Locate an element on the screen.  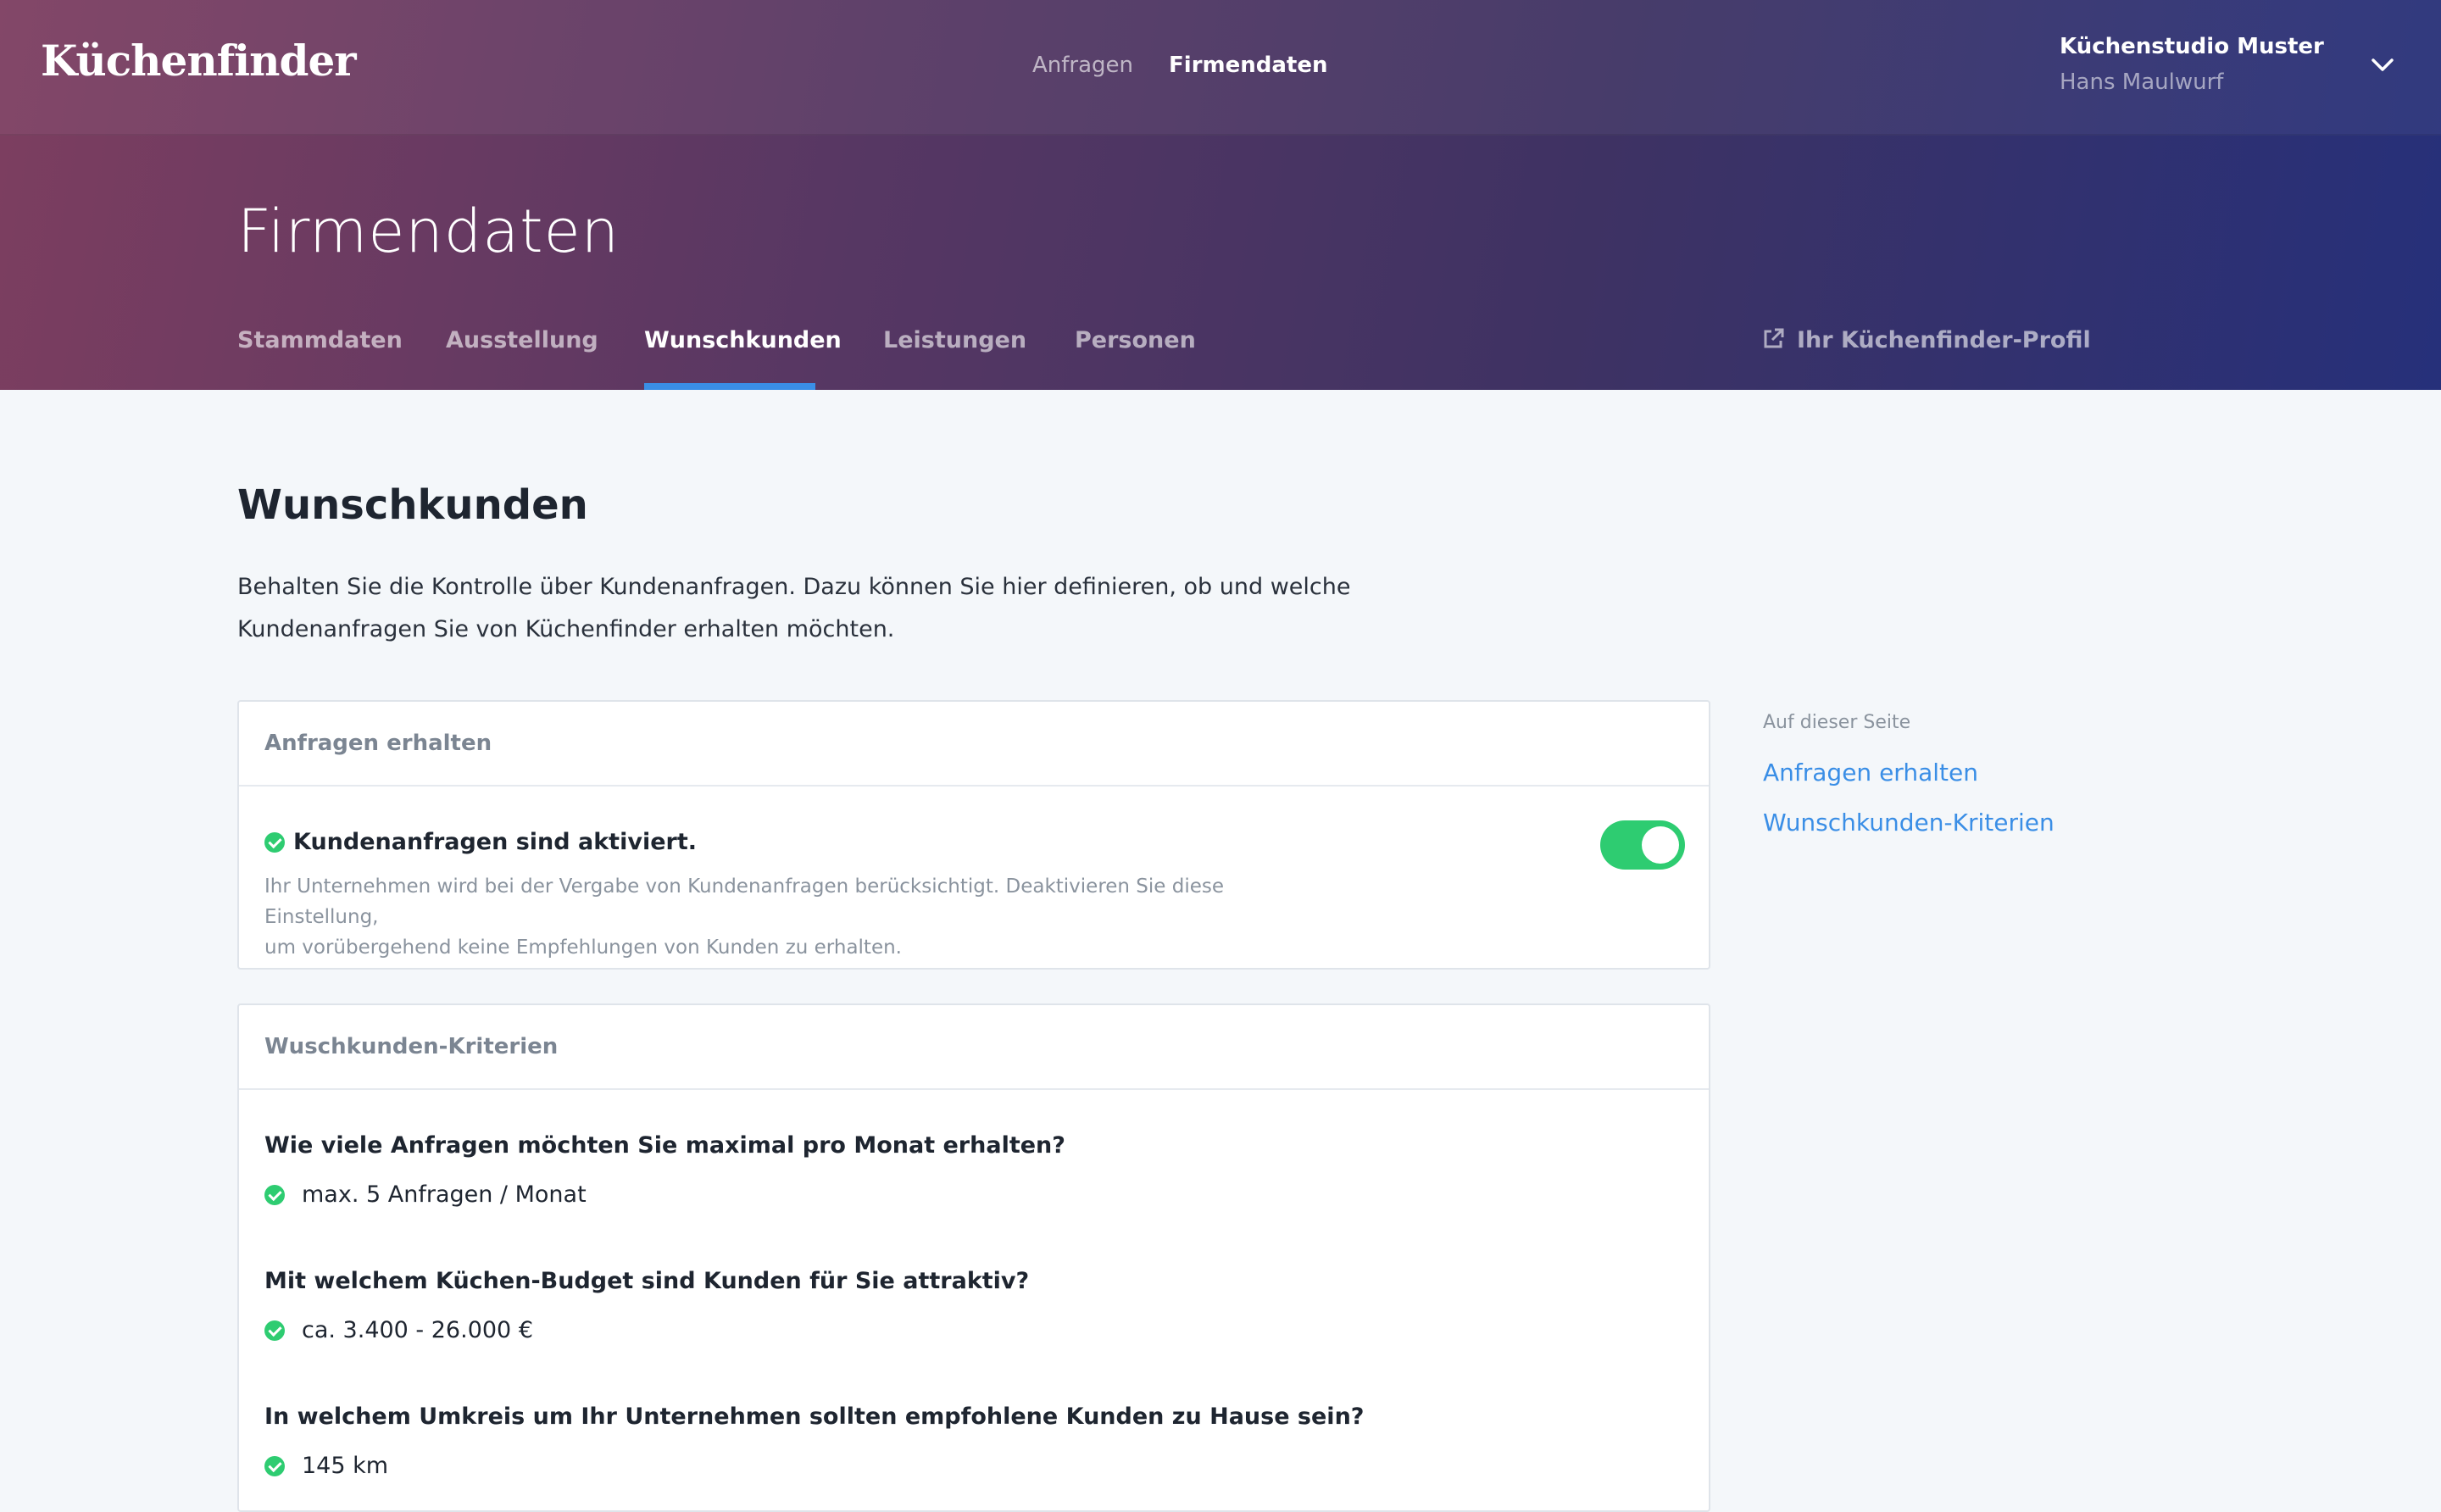
external-link-icon is located at coordinates (1774, 338).